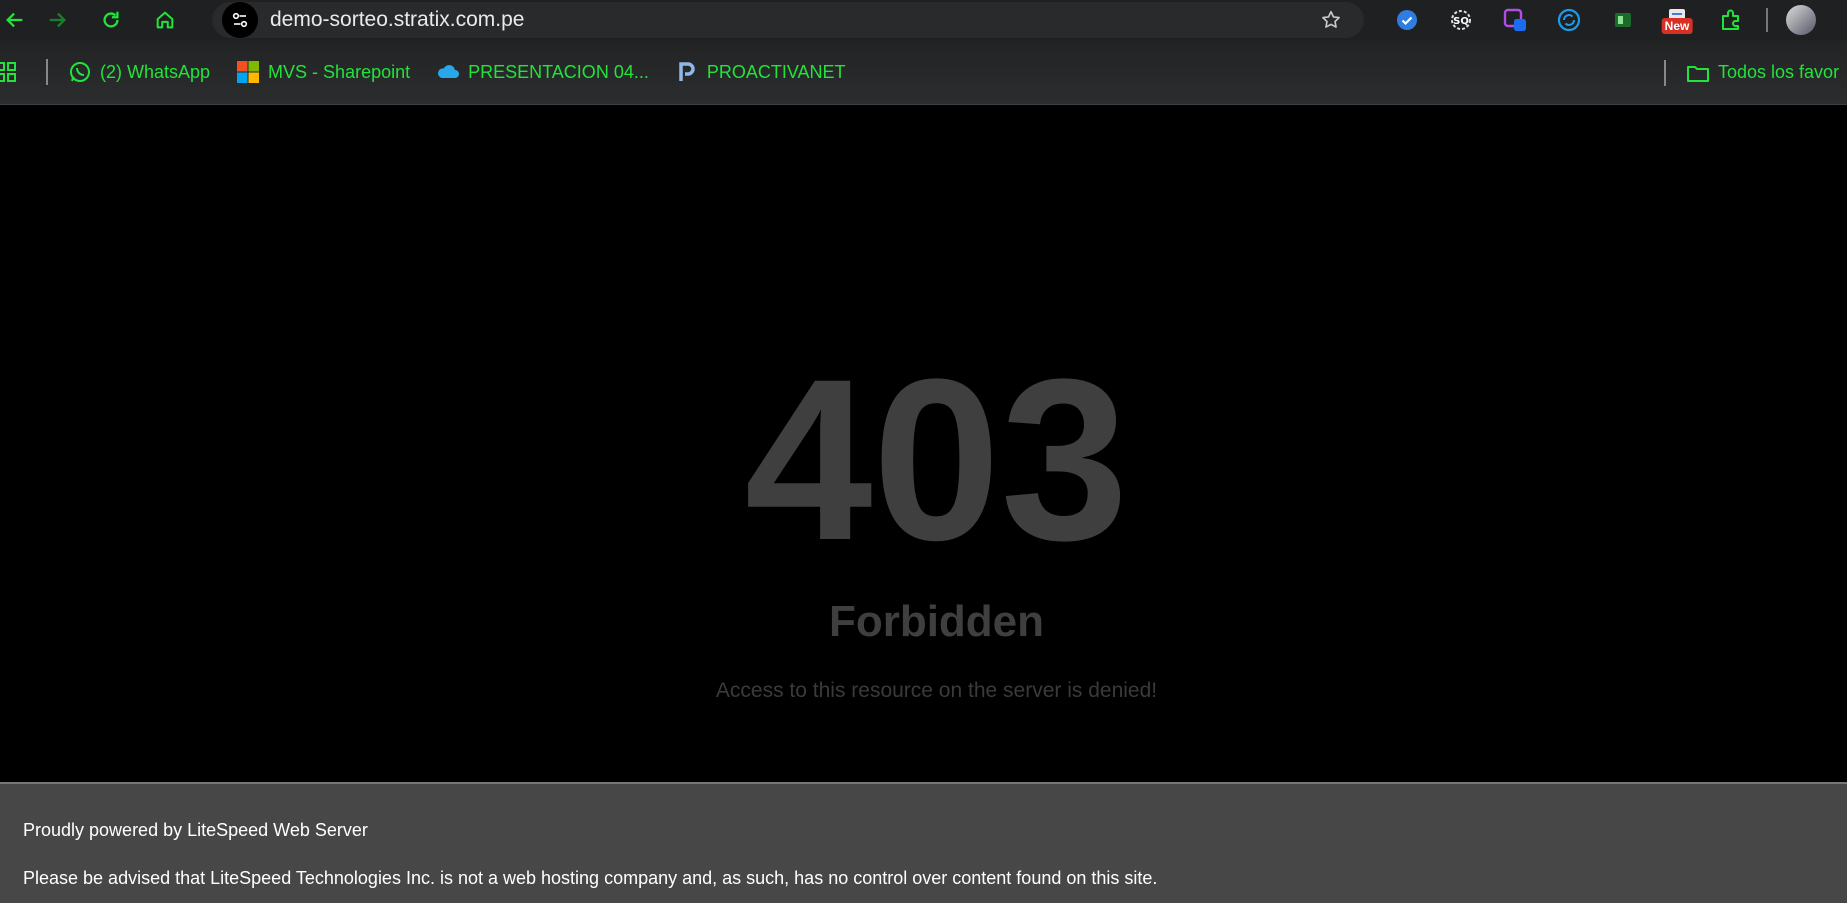 Image resolution: width=1847 pixels, height=903 pixels. I want to click on extension-sync, so click(1569, 20).